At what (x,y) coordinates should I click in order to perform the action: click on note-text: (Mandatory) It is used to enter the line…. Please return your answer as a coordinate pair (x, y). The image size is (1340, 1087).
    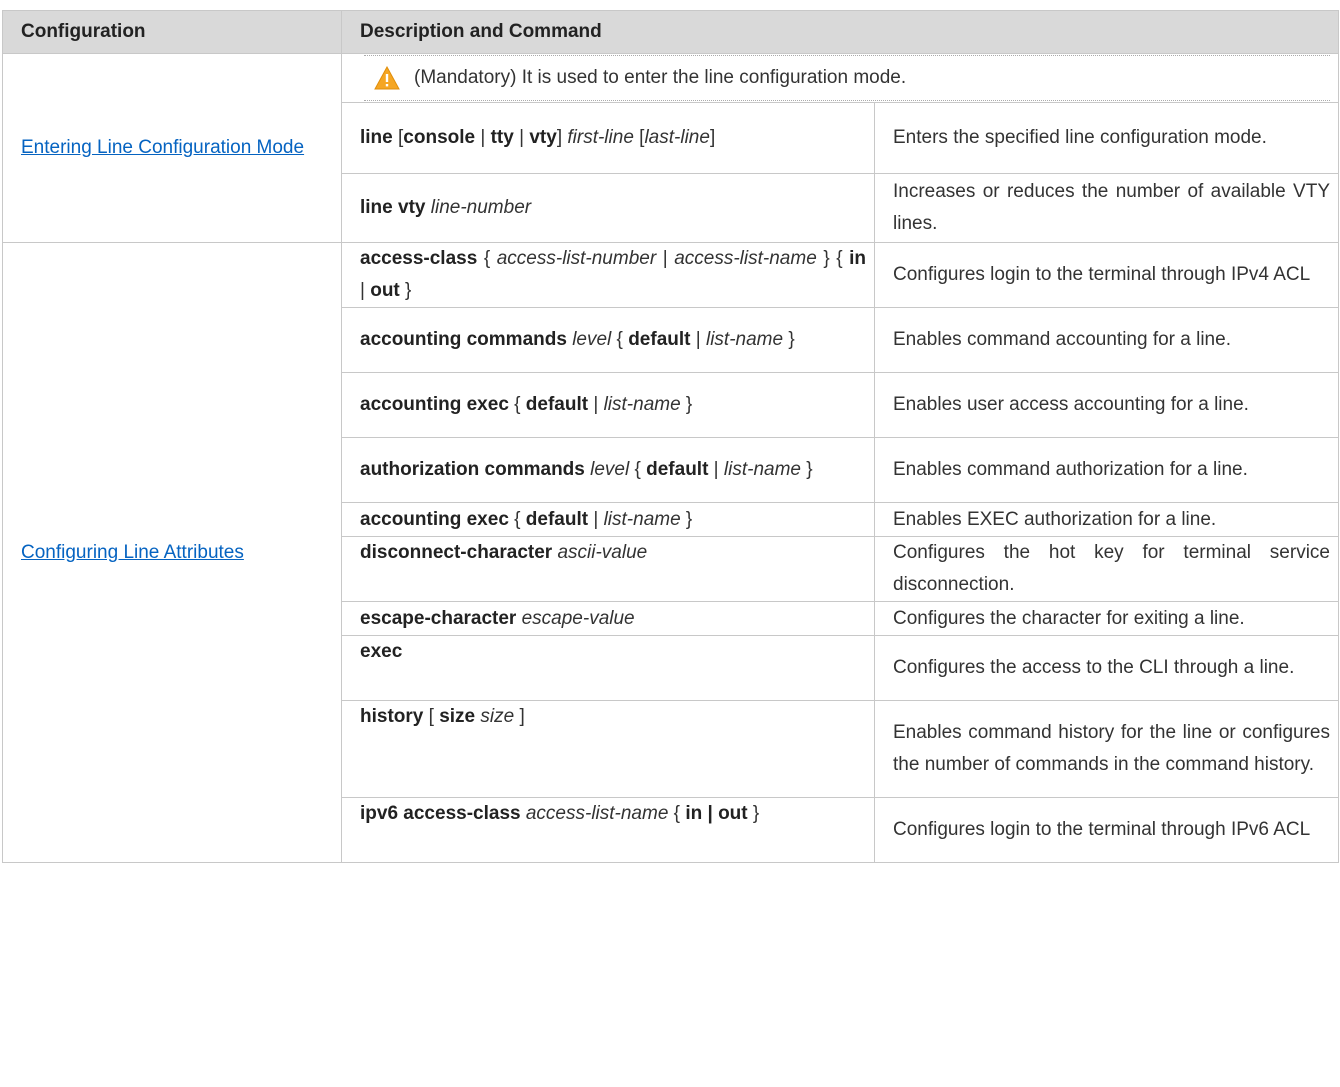
    Looking at the image, I should click on (660, 77).